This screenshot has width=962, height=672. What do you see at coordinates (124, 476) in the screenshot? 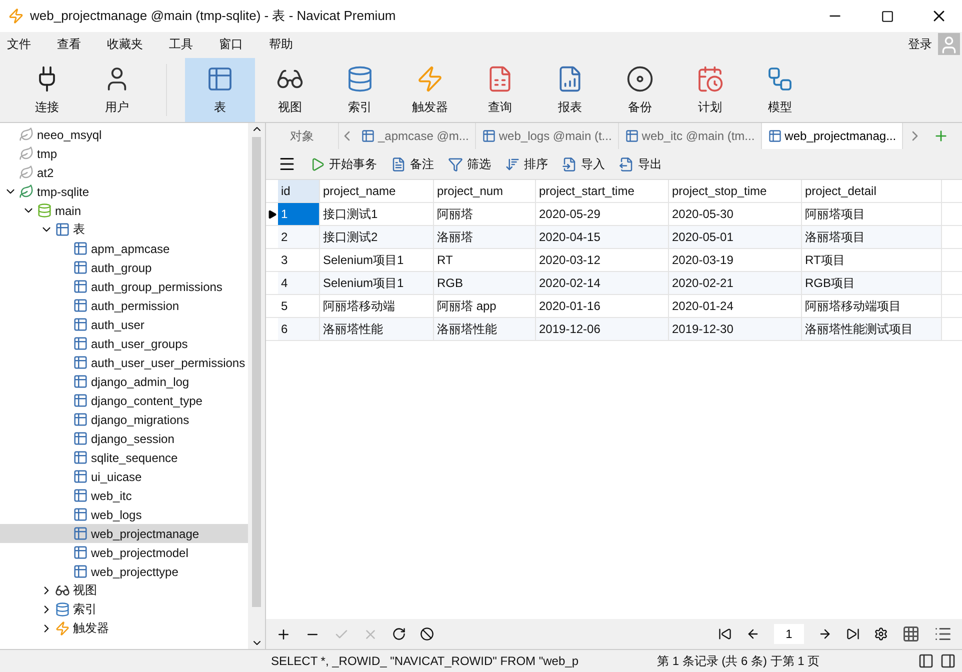
I see `tree-item: ui_uicase` at bounding box center [124, 476].